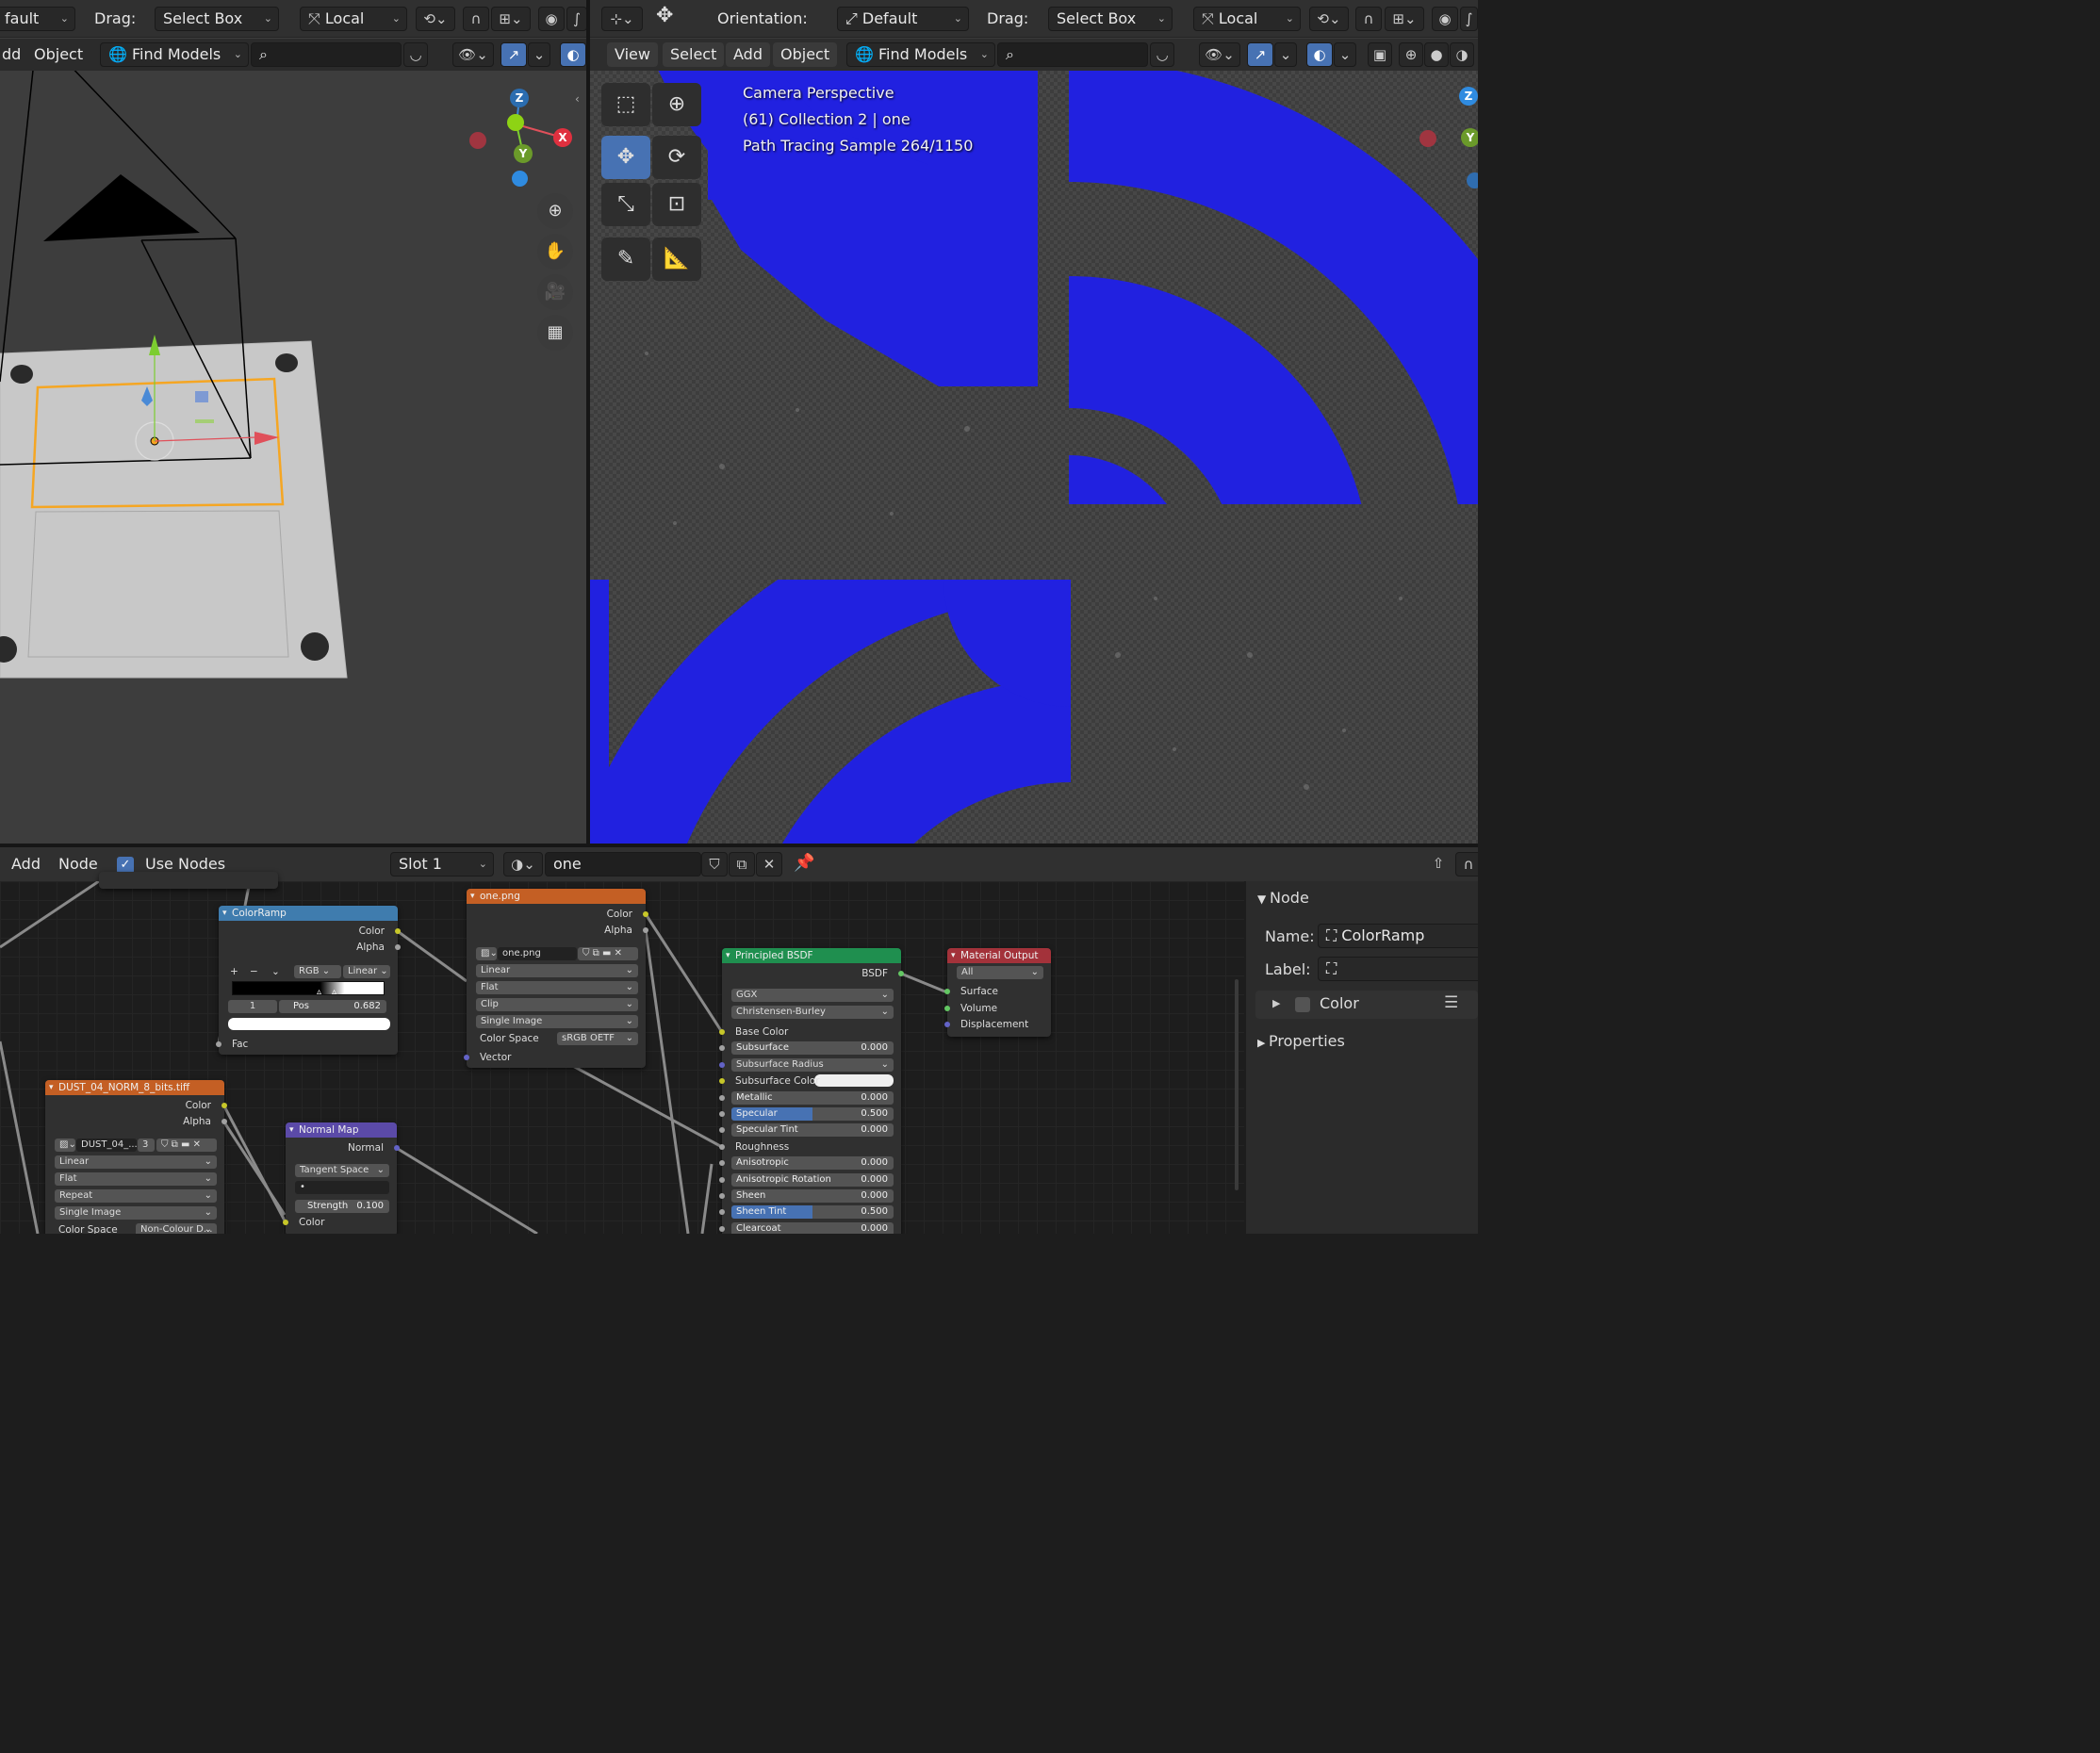 This screenshot has width=2100, height=1753. Describe the element at coordinates (366, 971) in the screenshot. I see `colorramp-interp-dropdown: Linear ⌄` at that location.